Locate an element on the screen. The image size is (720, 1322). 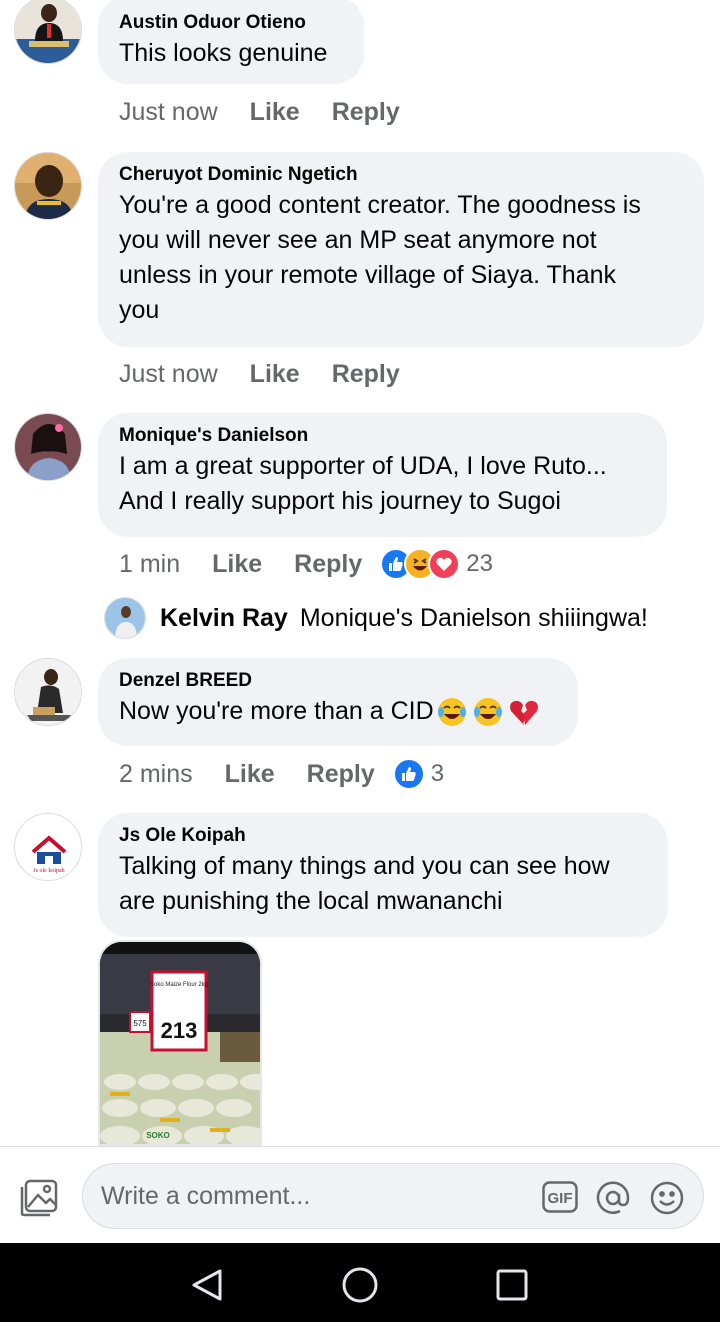
comment-bubble: Denzel BREED Now you're more than a CID is located at coordinates (338, 702).